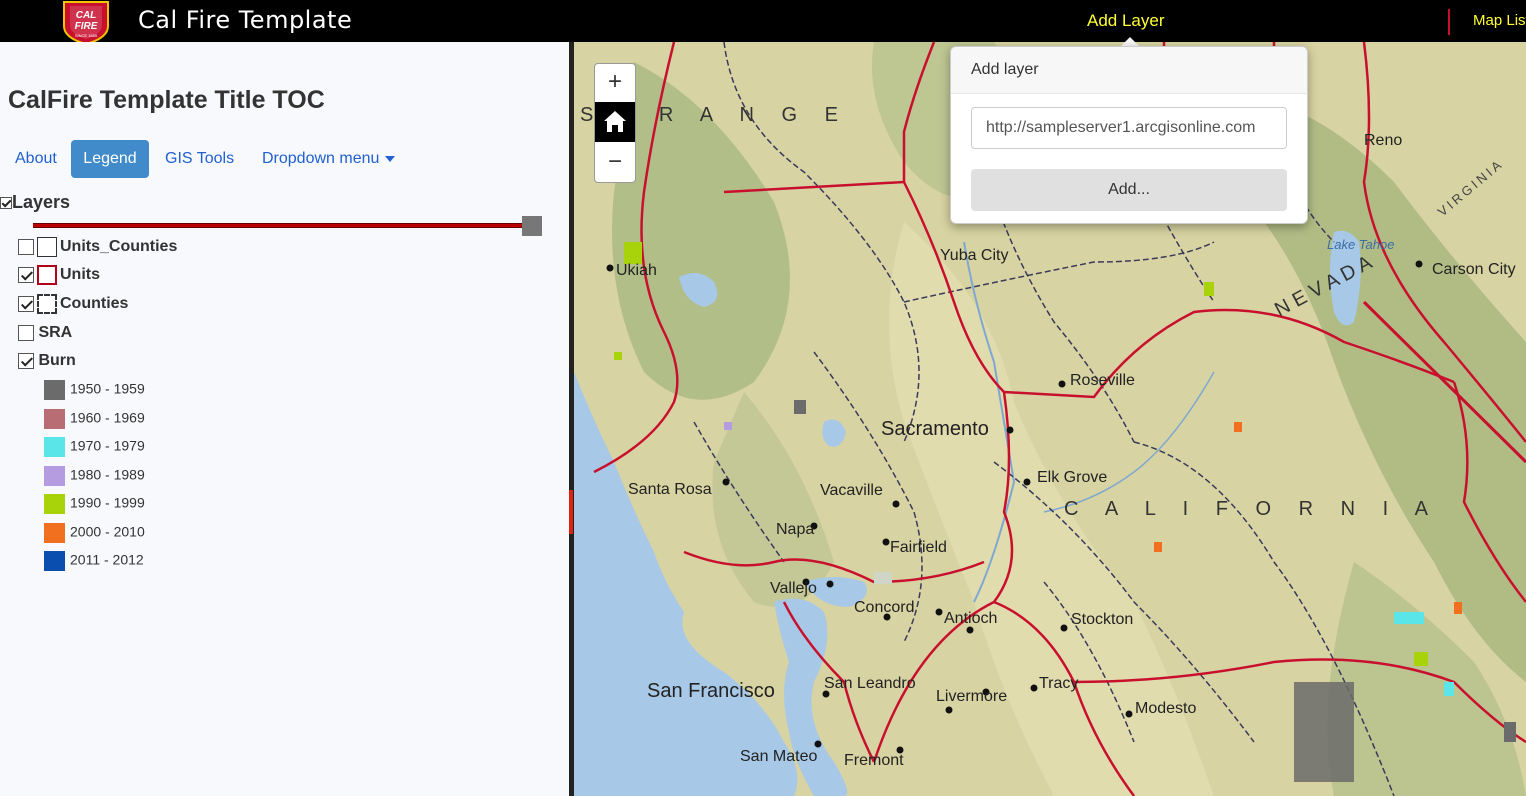  What do you see at coordinates (107, 559) in the screenshot?
I see `legend-label: 2011 - 2012` at bounding box center [107, 559].